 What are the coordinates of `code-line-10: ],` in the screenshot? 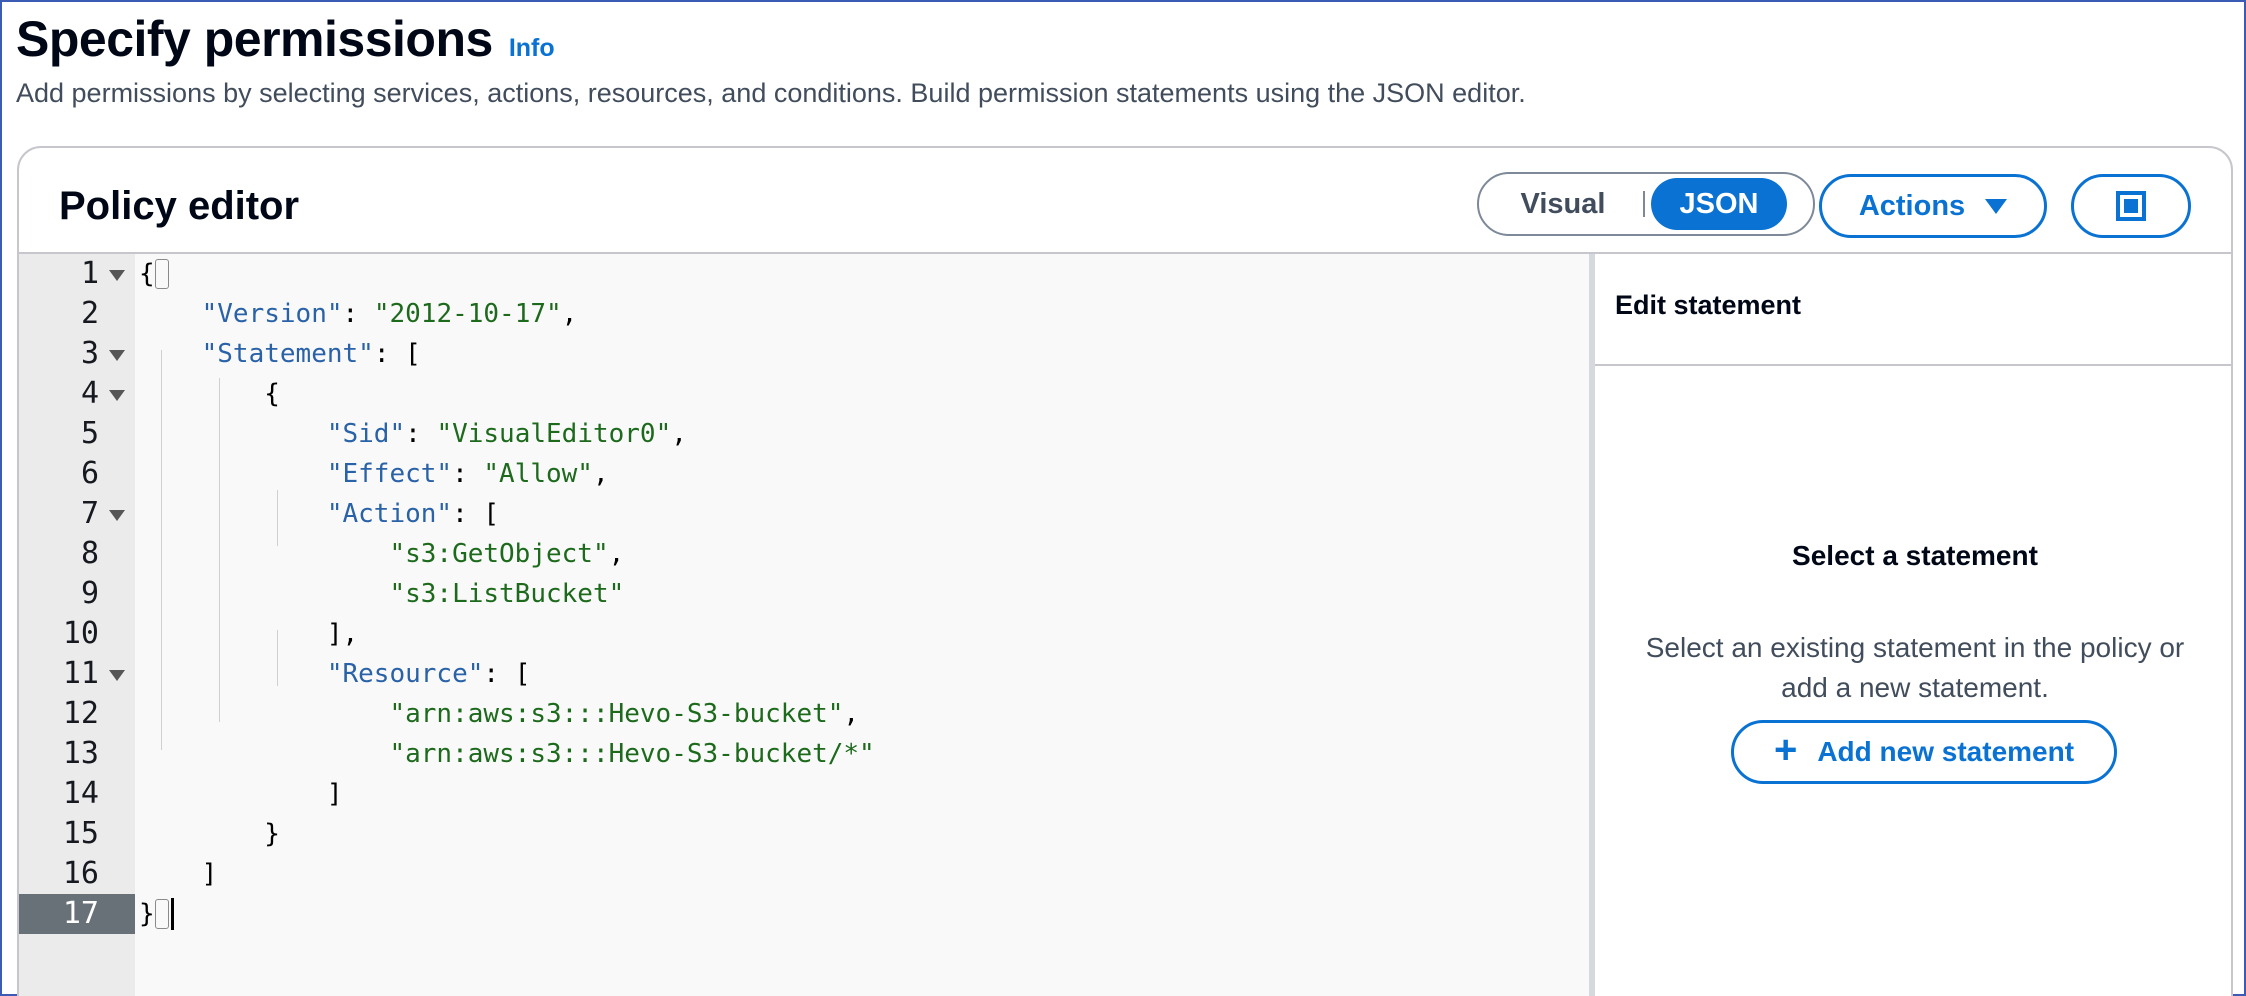 It's located at (248, 634).